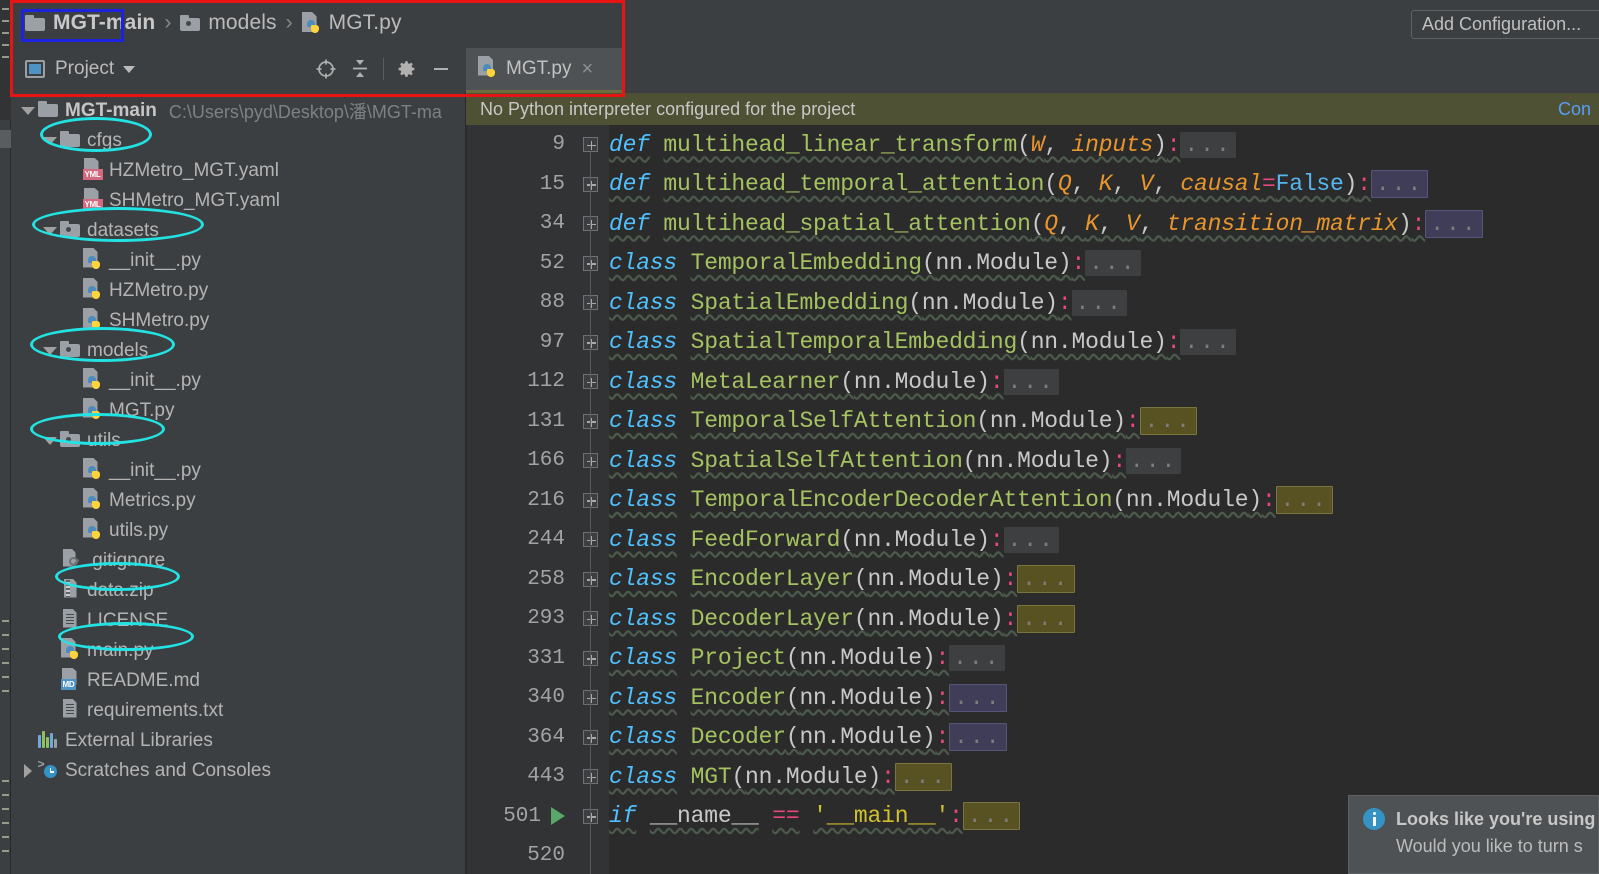 The height and width of the screenshot is (874, 1599). I want to click on gutter-line: 364, so click(522, 738).